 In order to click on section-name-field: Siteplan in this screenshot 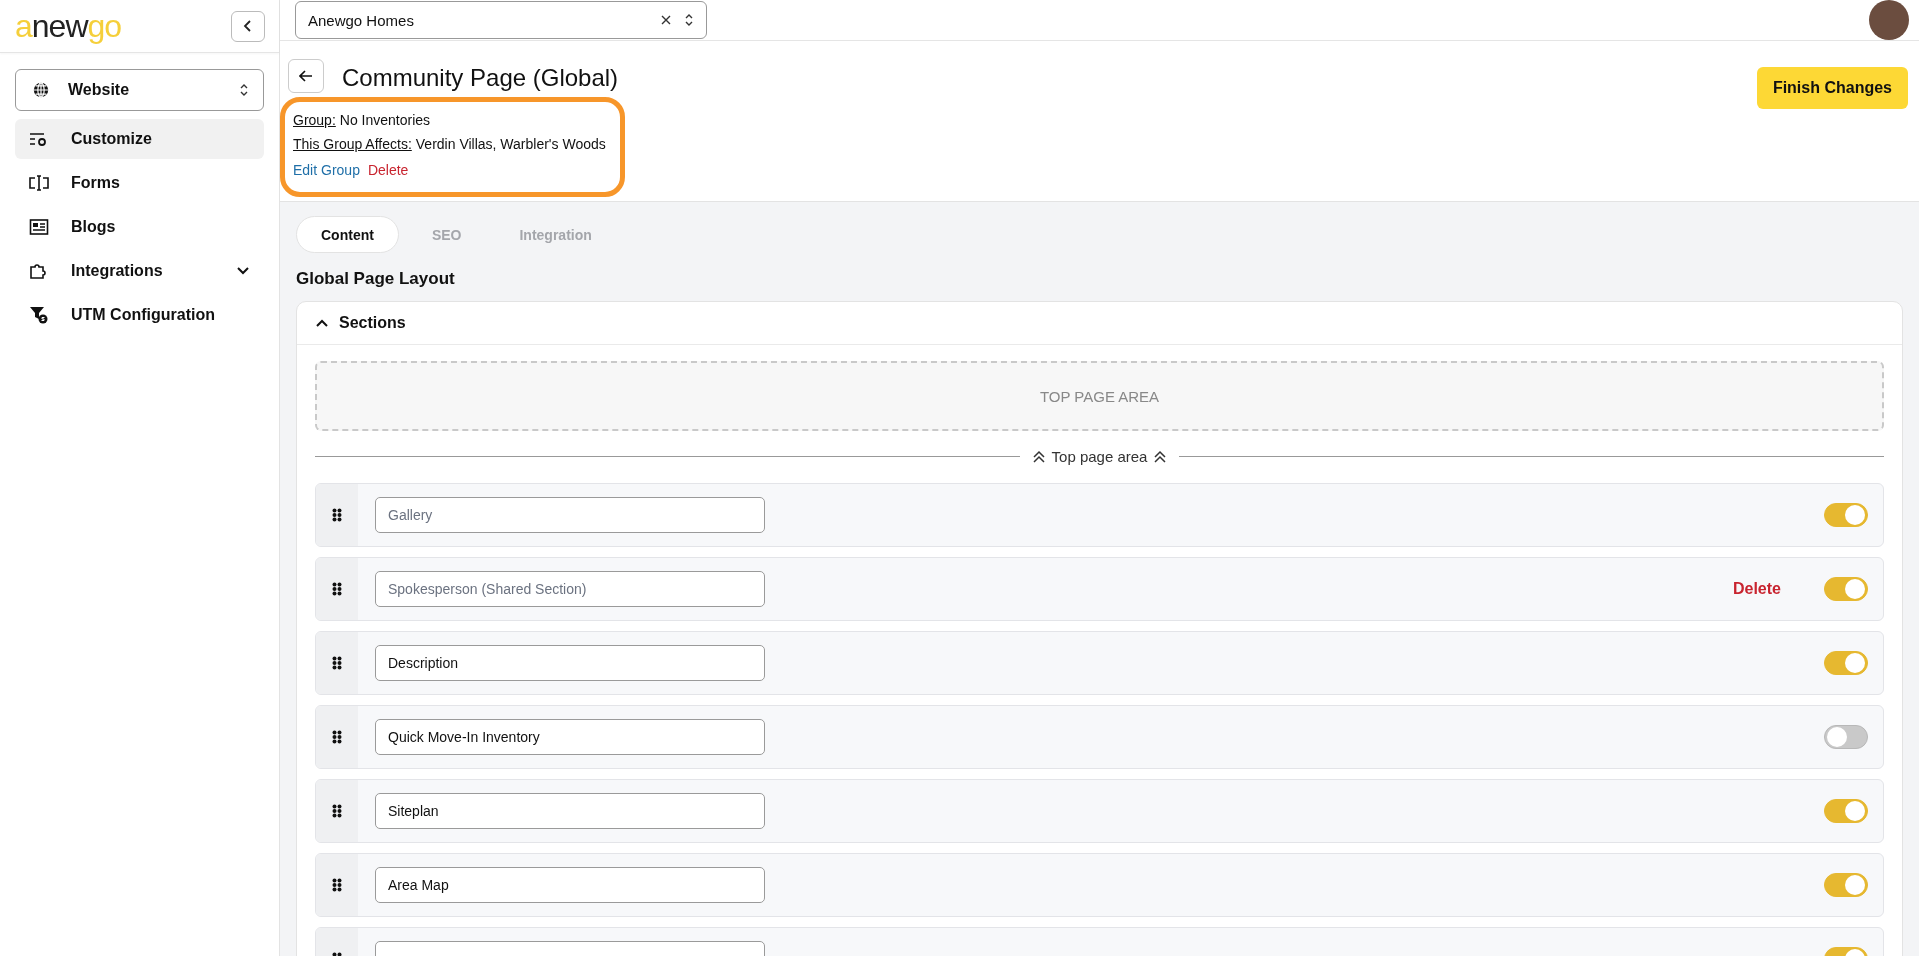, I will do `click(570, 811)`.